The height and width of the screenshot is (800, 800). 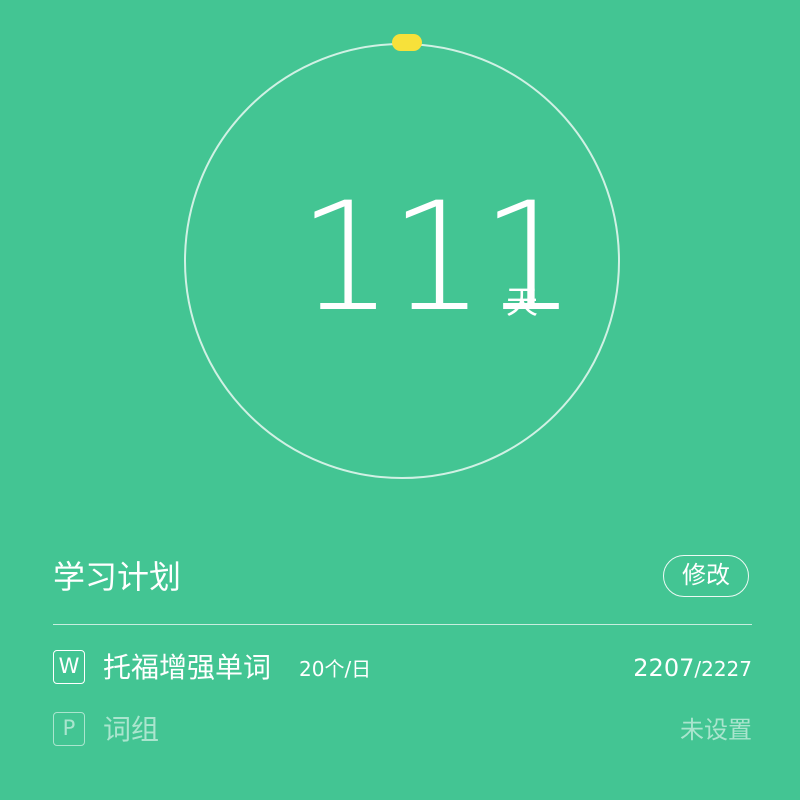 I want to click on edit-plan-button: 修改, so click(x=706, y=576).